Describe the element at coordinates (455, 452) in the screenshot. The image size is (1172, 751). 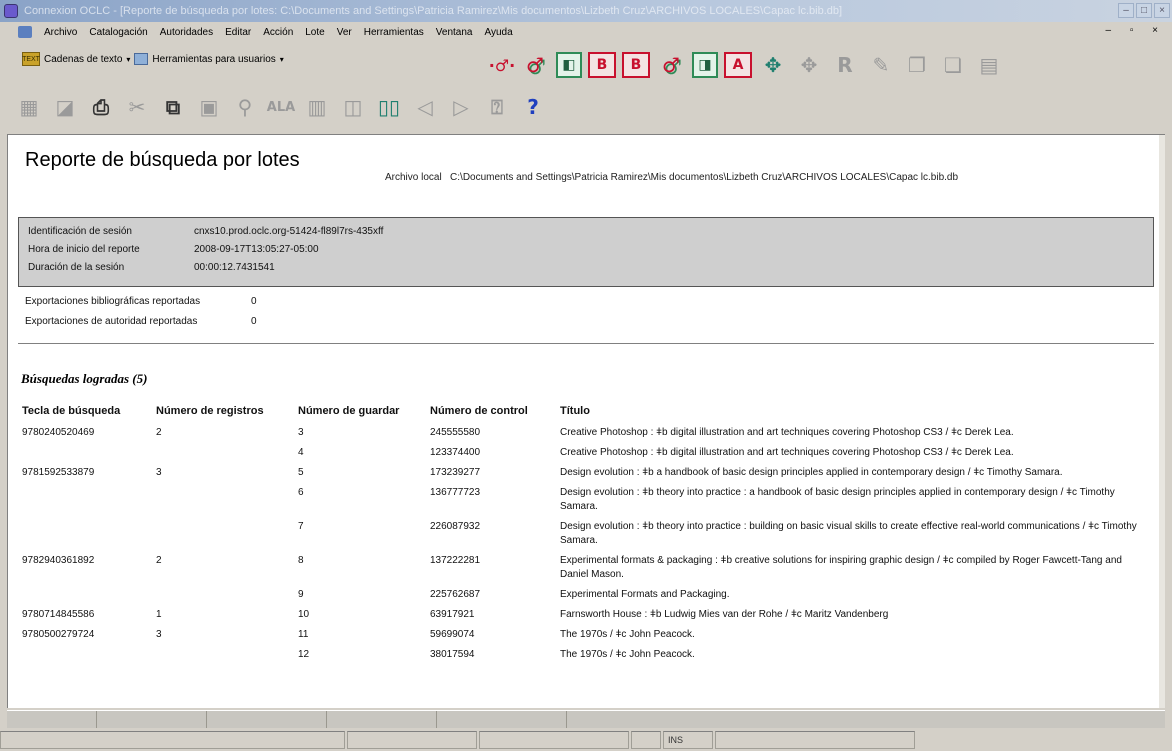
I see `cell-control-number: 123374400` at that location.